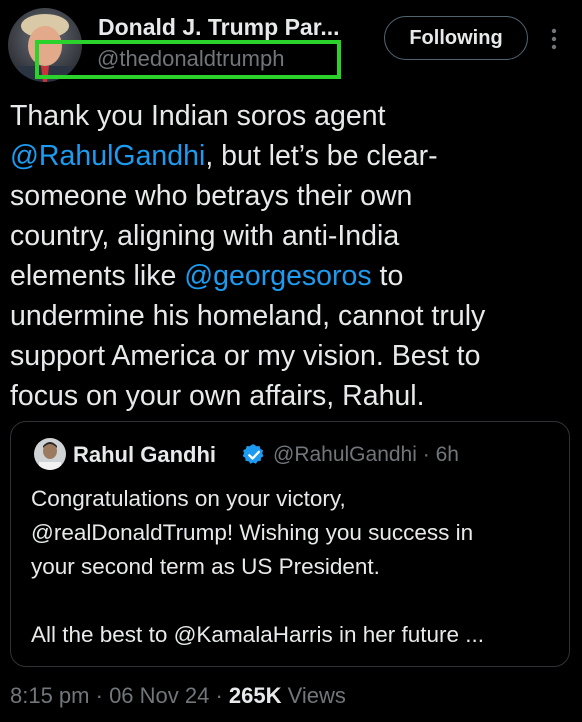  I want to click on quoted-author-avatar, so click(50, 454).